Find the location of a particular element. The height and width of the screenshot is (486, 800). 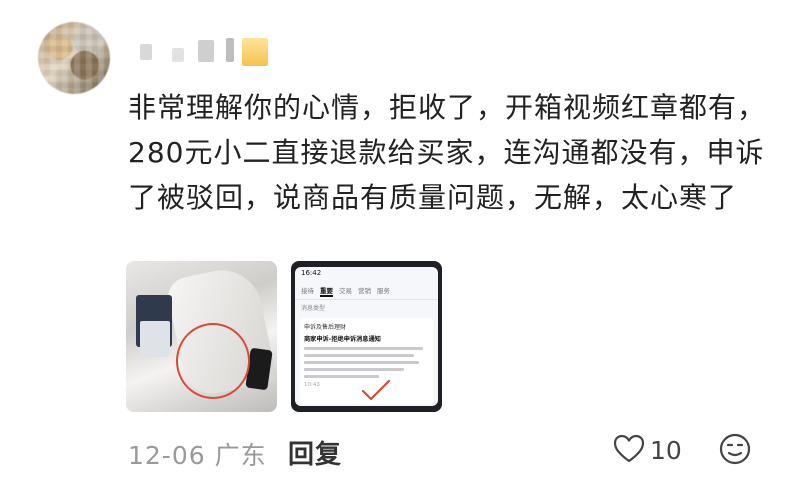

preview-tab: 交易 is located at coordinates (345, 291).